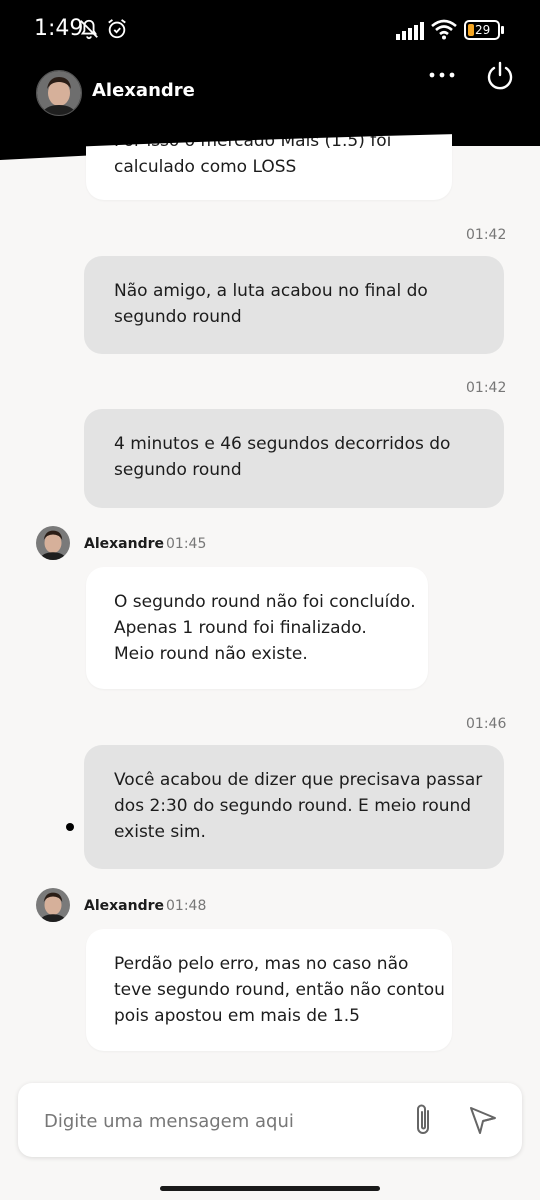 Image resolution: width=540 pixels, height=1200 pixels. What do you see at coordinates (59, 93) in the screenshot?
I see `contact-avatar-front` at bounding box center [59, 93].